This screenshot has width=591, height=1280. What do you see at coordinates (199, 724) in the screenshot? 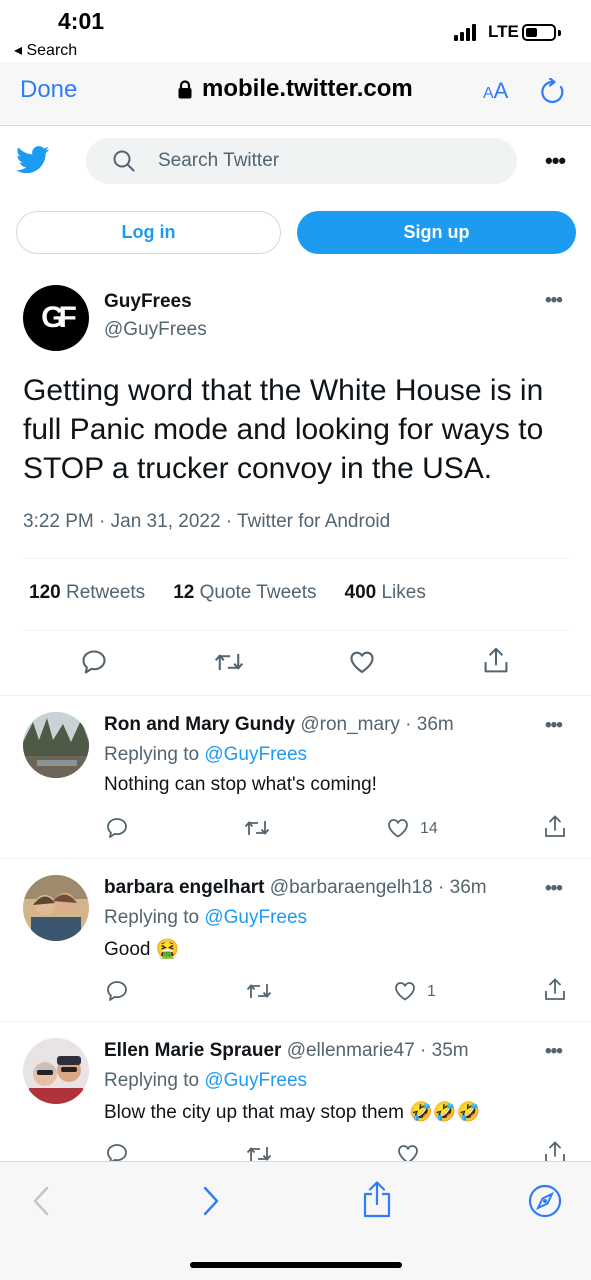
I see `reply-author-name: Ron and Mary Gundy` at bounding box center [199, 724].